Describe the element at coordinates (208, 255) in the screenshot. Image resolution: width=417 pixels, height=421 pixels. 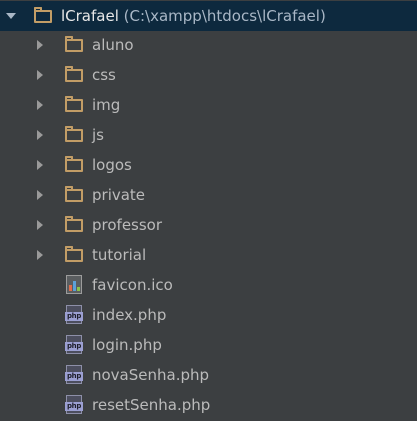
I see `folder-row-tutorial: tutorial` at that location.